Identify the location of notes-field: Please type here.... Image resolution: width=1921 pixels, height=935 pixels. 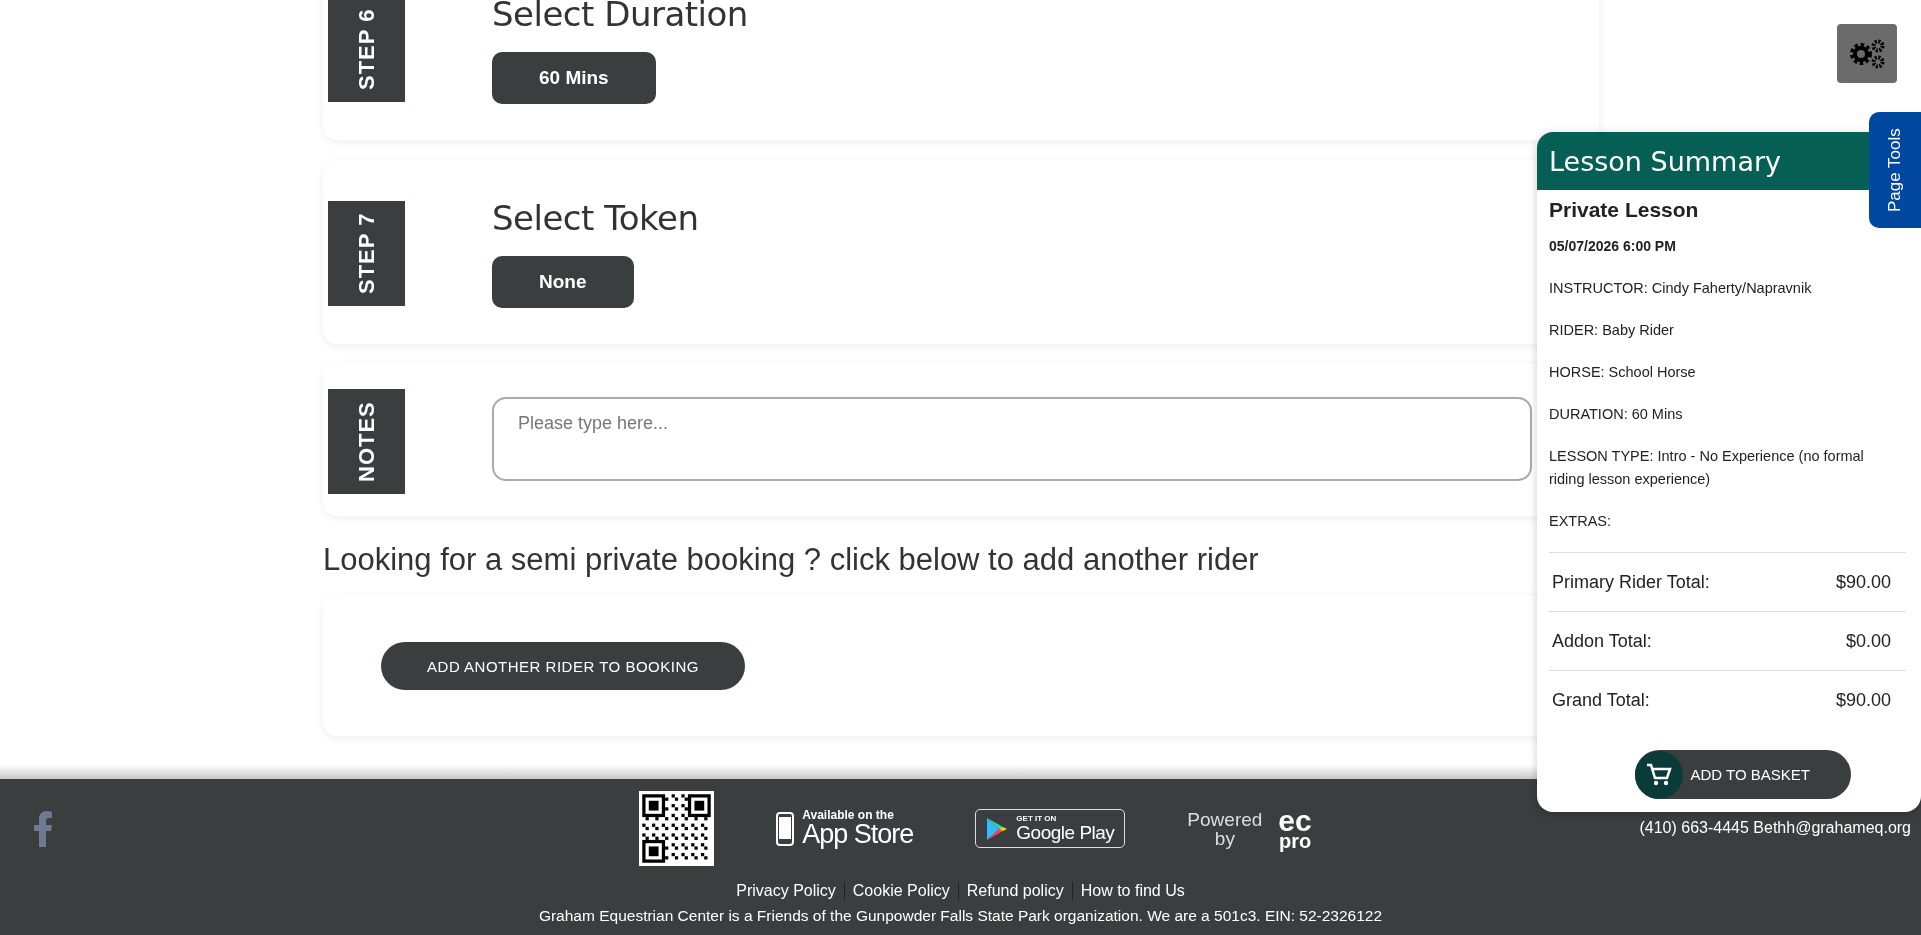
(1012, 439).